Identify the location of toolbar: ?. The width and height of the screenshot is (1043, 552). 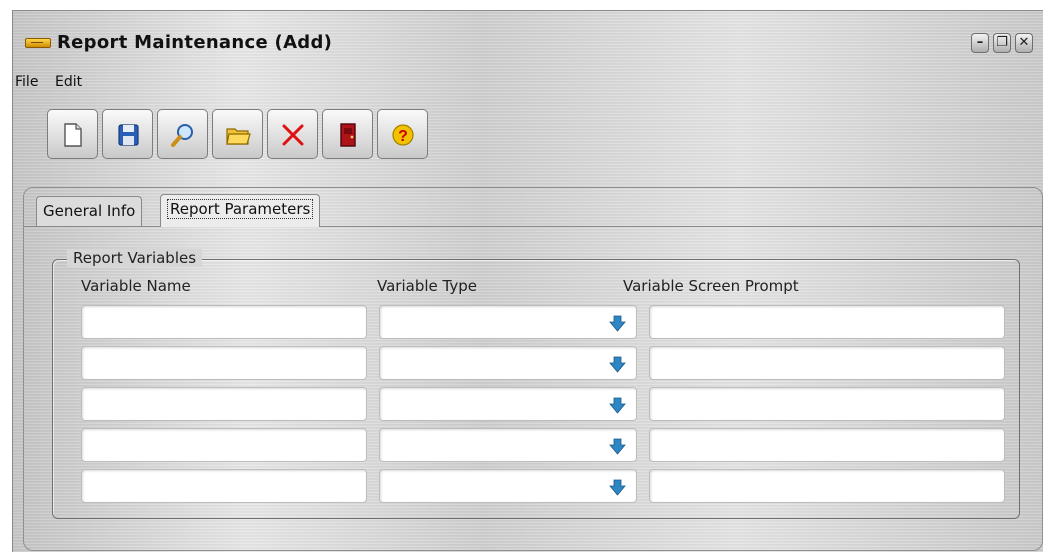
(535, 134).